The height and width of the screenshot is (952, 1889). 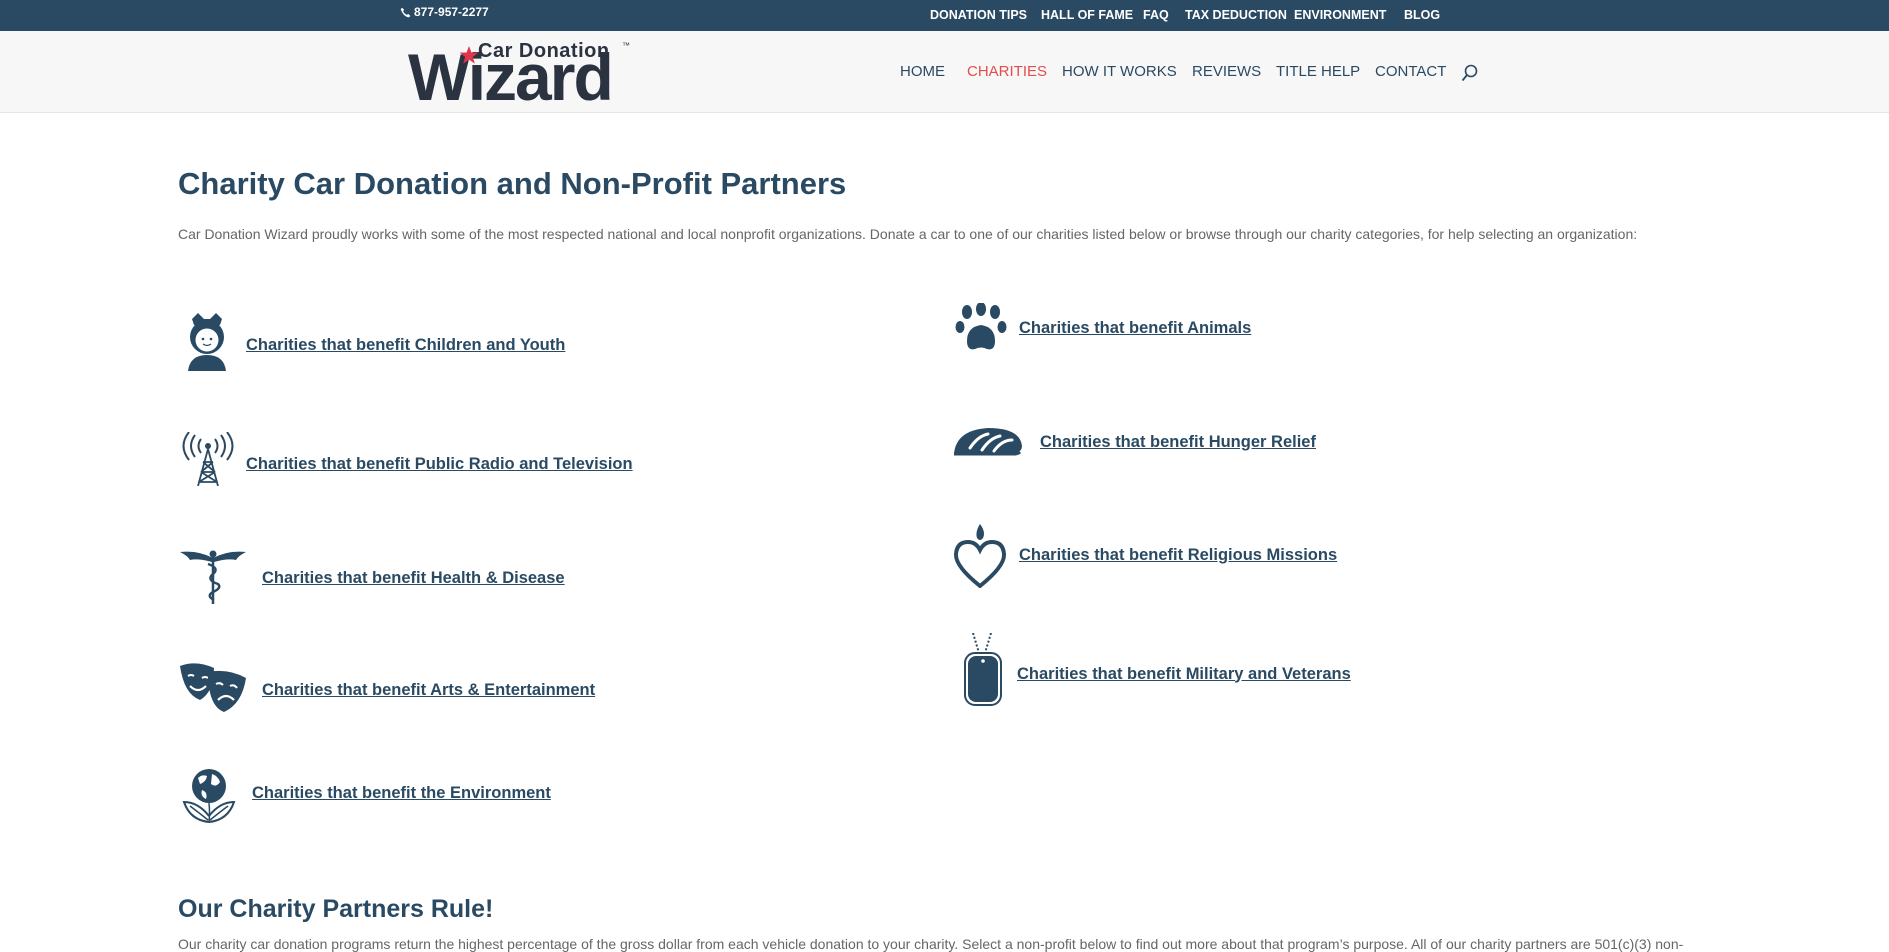 What do you see at coordinates (626, 45) in the screenshot?
I see `logo-trademark: ™` at bounding box center [626, 45].